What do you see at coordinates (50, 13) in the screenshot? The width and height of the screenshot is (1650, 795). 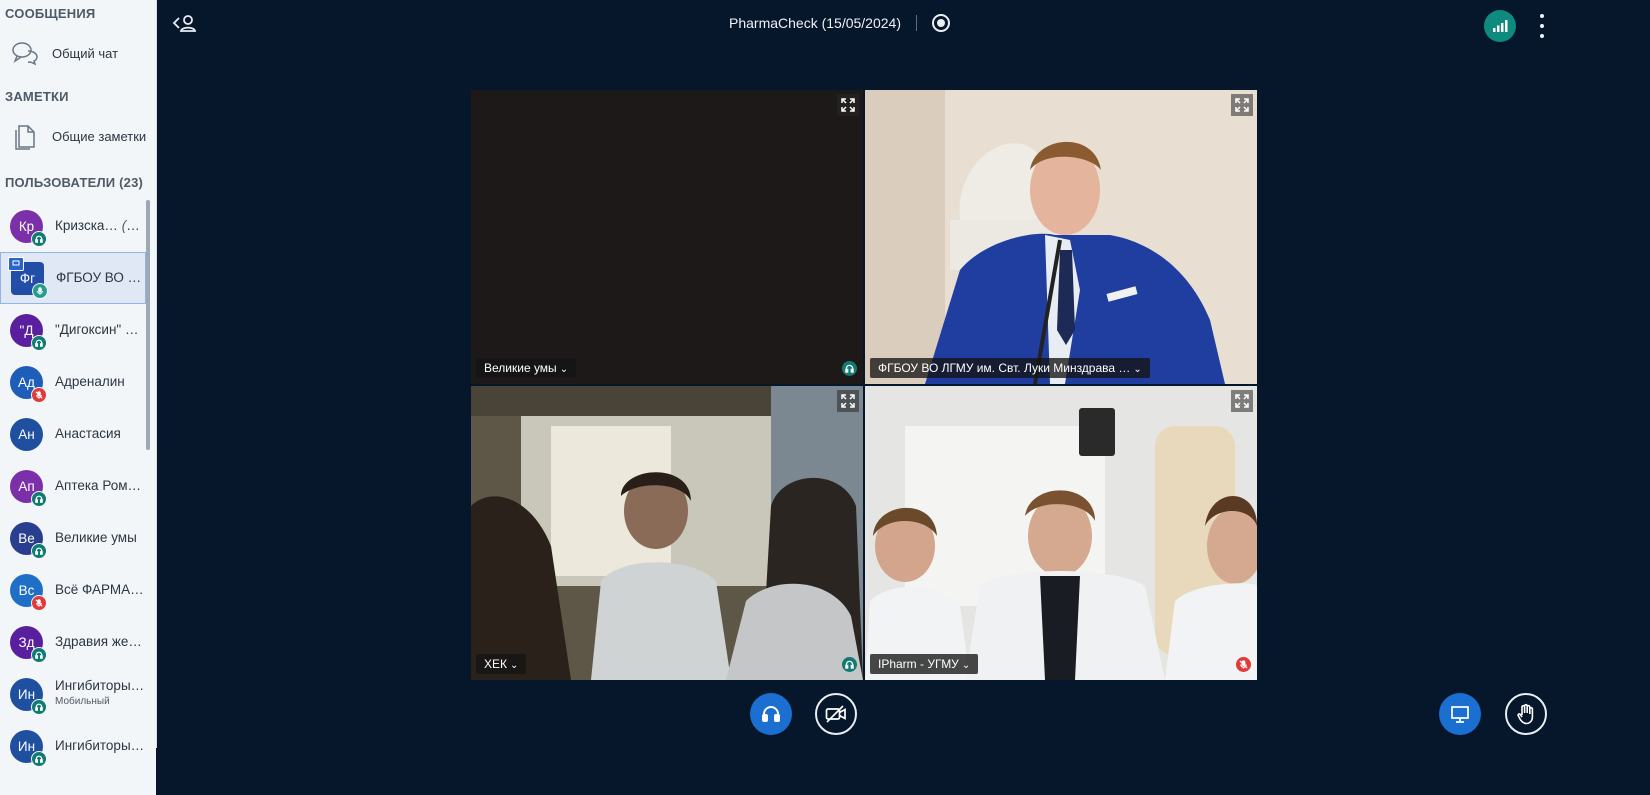 I see `messages-header: СООБЩЕНИЯ` at bounding box center [50, 13].